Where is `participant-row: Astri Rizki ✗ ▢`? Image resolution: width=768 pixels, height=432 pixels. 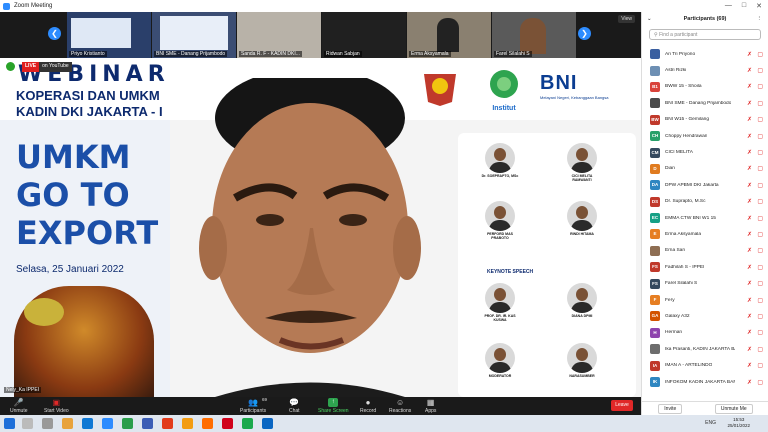
participant-row: Astri Rizki ✗ ▢ is located at coordinates (705, 70).